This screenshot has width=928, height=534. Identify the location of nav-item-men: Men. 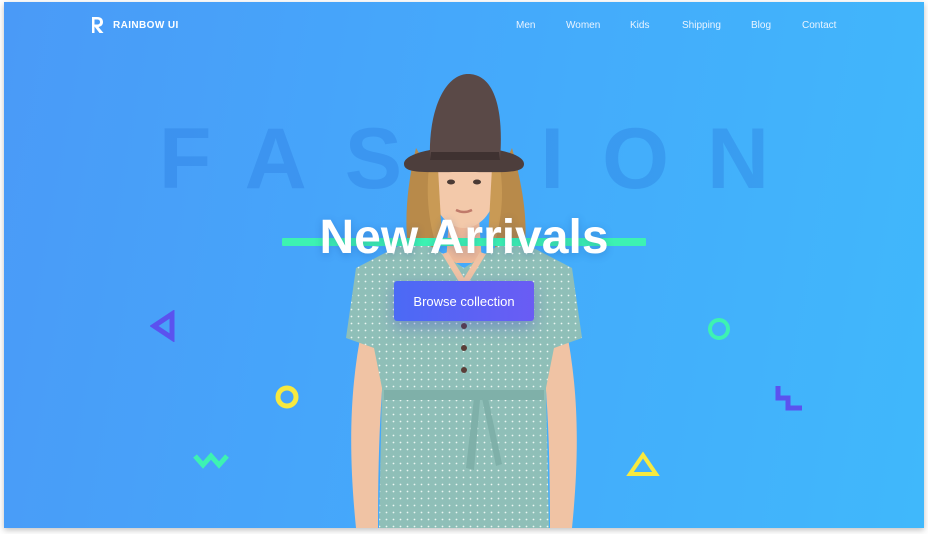
(525, 25).